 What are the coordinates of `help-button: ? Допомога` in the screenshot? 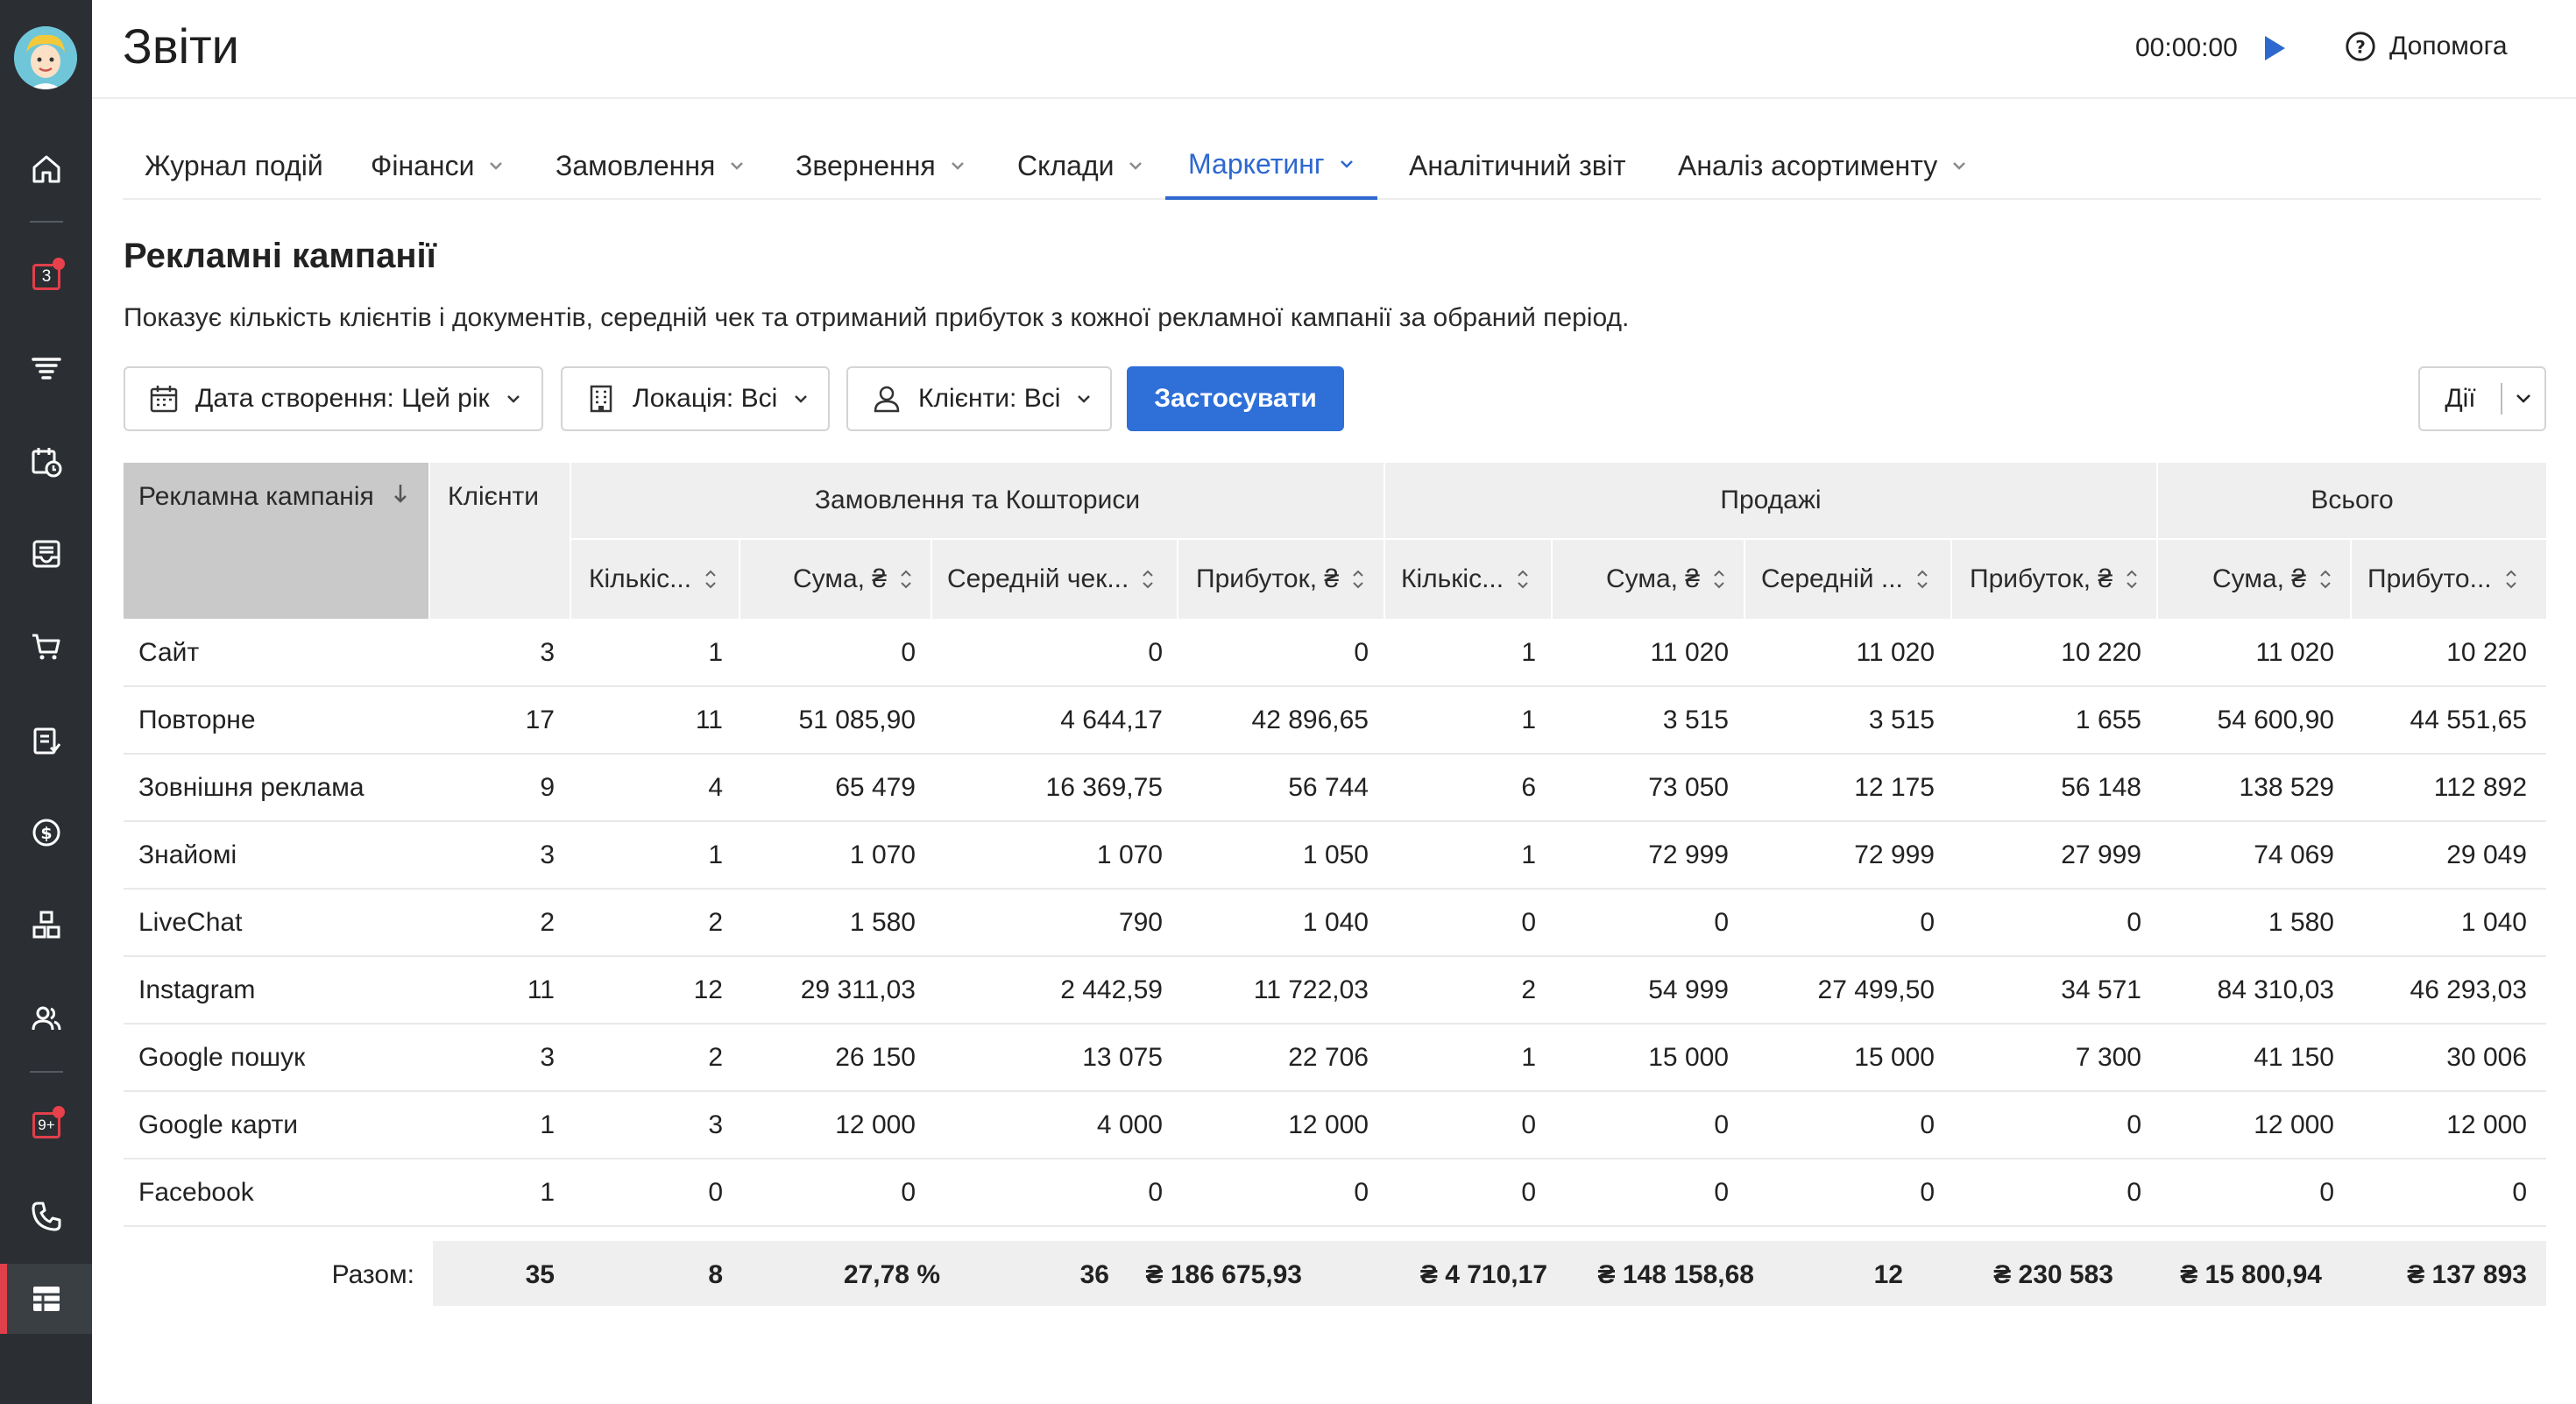 It's located at (2426, 46).